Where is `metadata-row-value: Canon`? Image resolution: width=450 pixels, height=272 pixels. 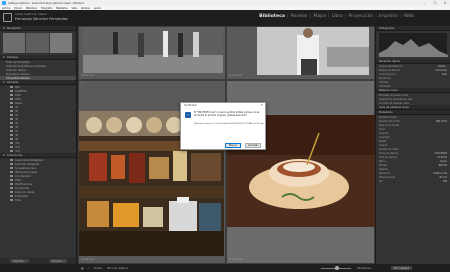 metadata-row-value: Canon is located at coordinates (443, 161).